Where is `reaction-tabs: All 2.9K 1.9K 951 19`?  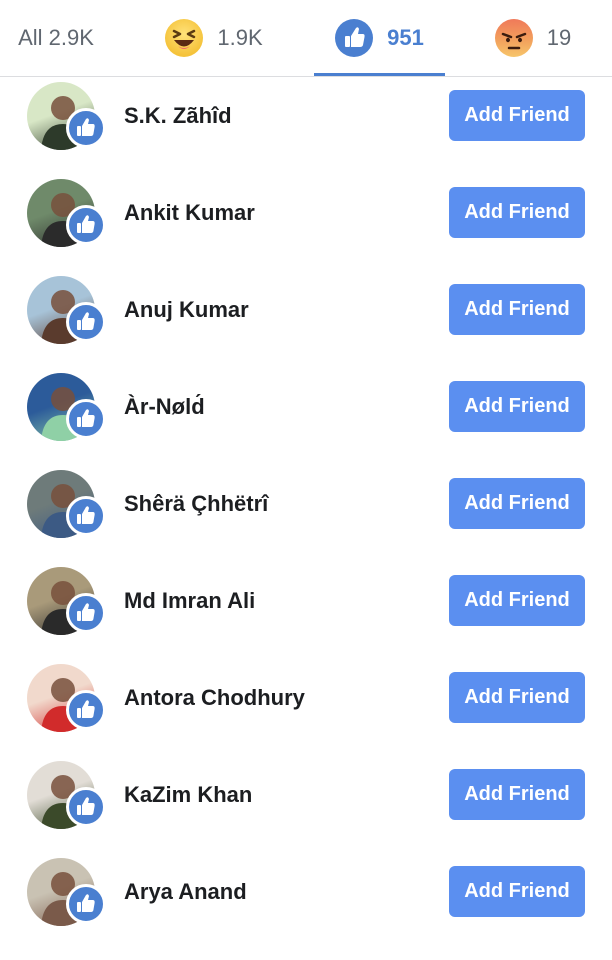 reaction-tabs: All 2.9K 1.9K 951 19 is located at coordinates (306, 38).